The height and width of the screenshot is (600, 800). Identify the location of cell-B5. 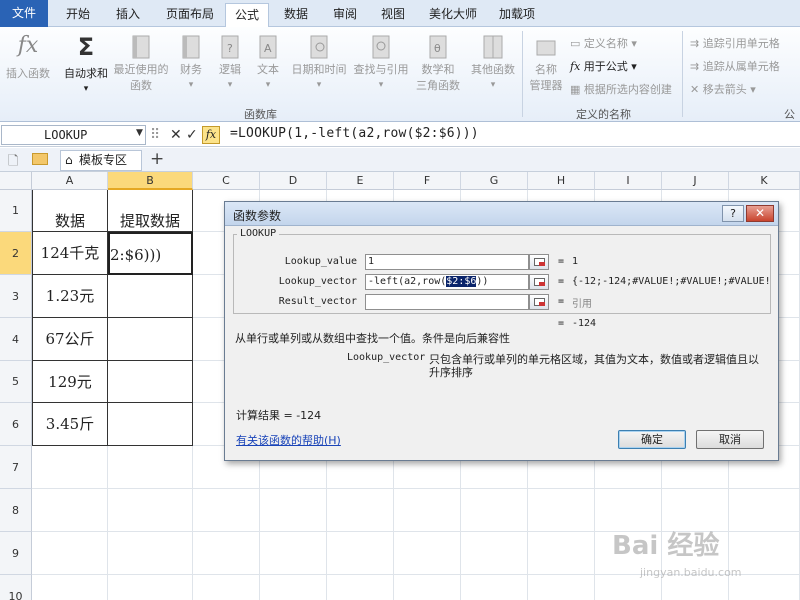
(150, 382).